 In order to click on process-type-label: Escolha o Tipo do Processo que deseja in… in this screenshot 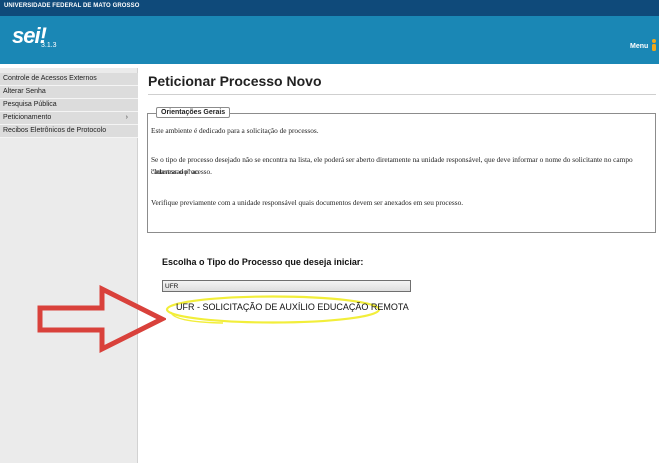, I will do `click(263, 262)`.